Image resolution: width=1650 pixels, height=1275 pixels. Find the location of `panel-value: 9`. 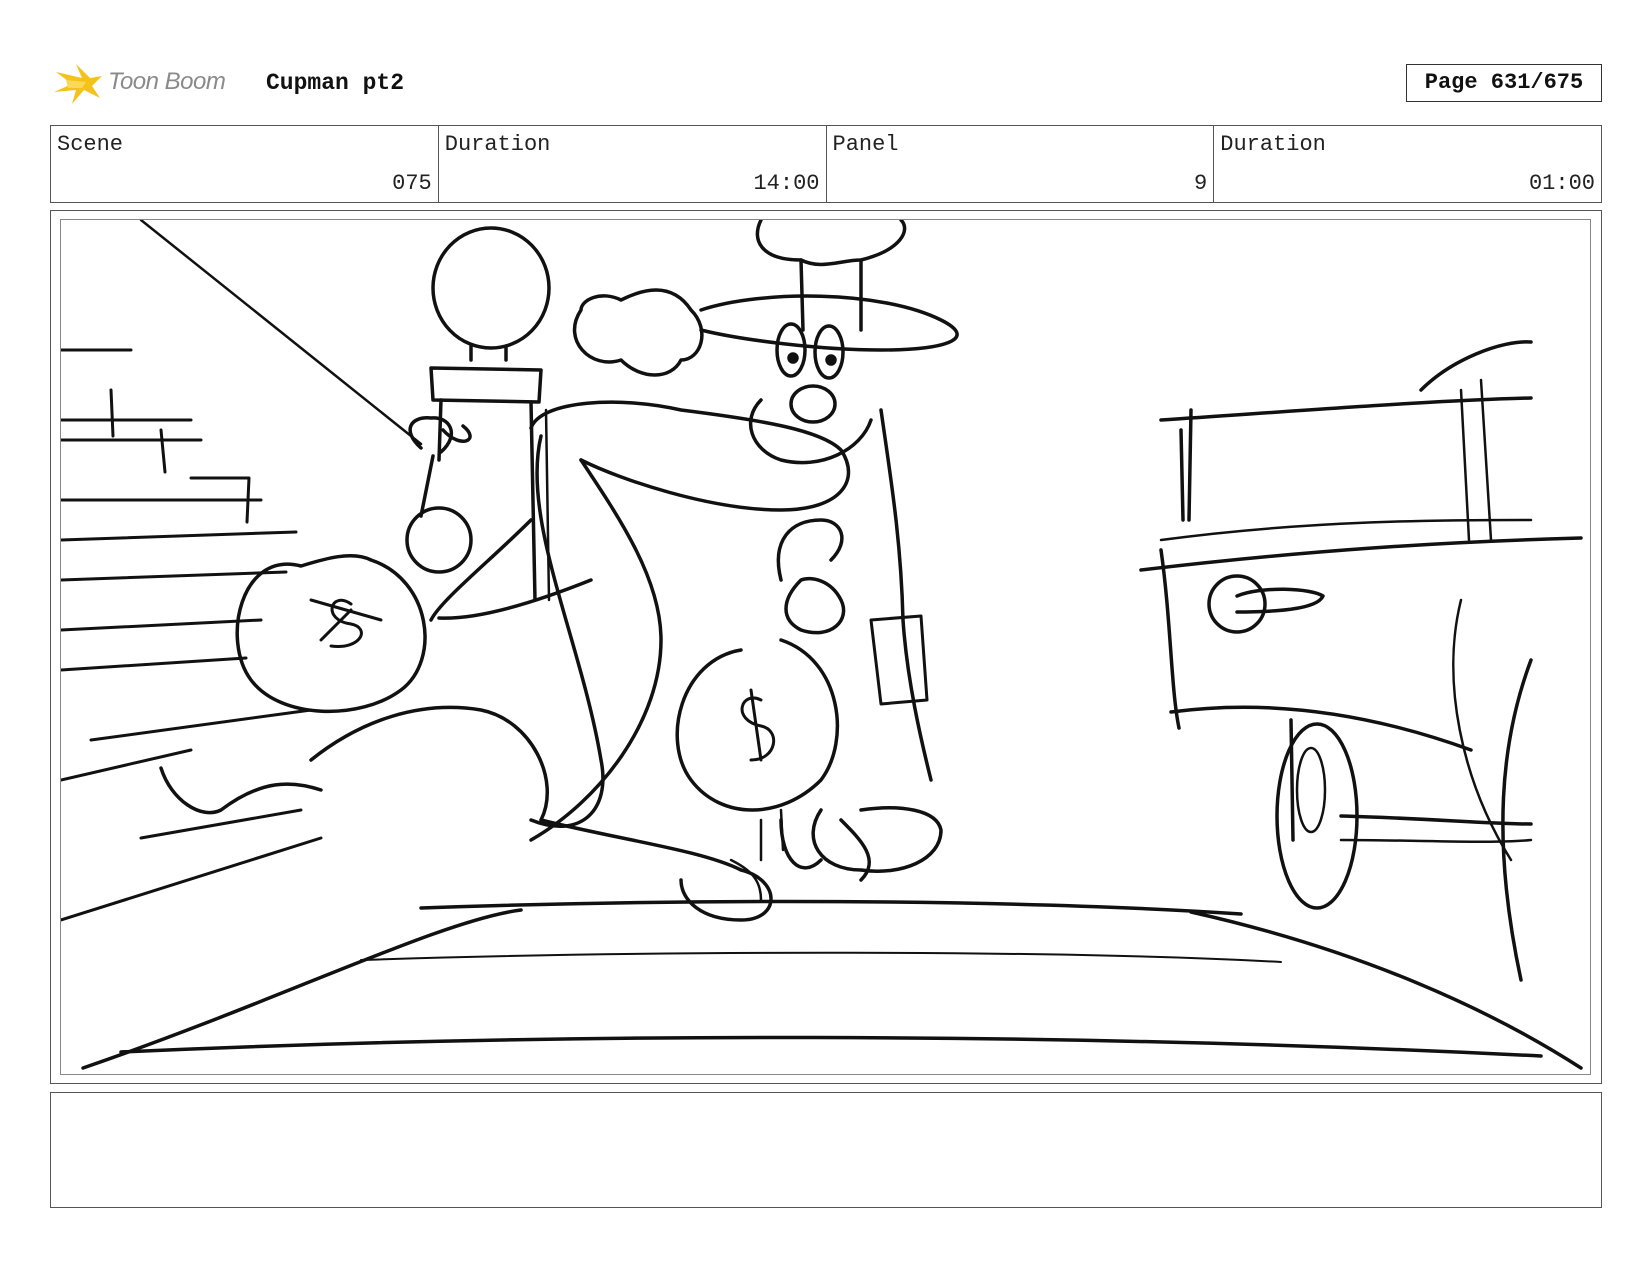

panel-value: 9 is located at coordinates (1201, 183).